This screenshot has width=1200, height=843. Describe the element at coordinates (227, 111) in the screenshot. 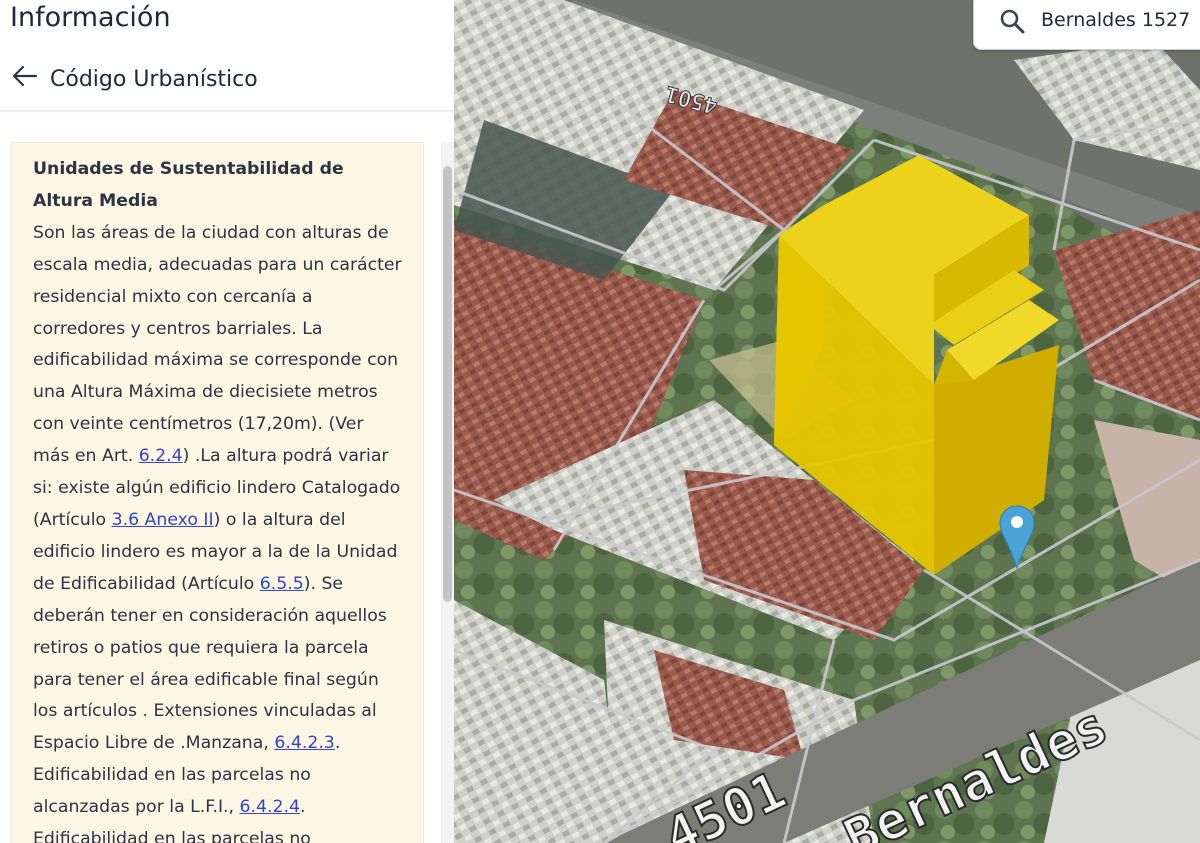

I see `header-divider` at that location.